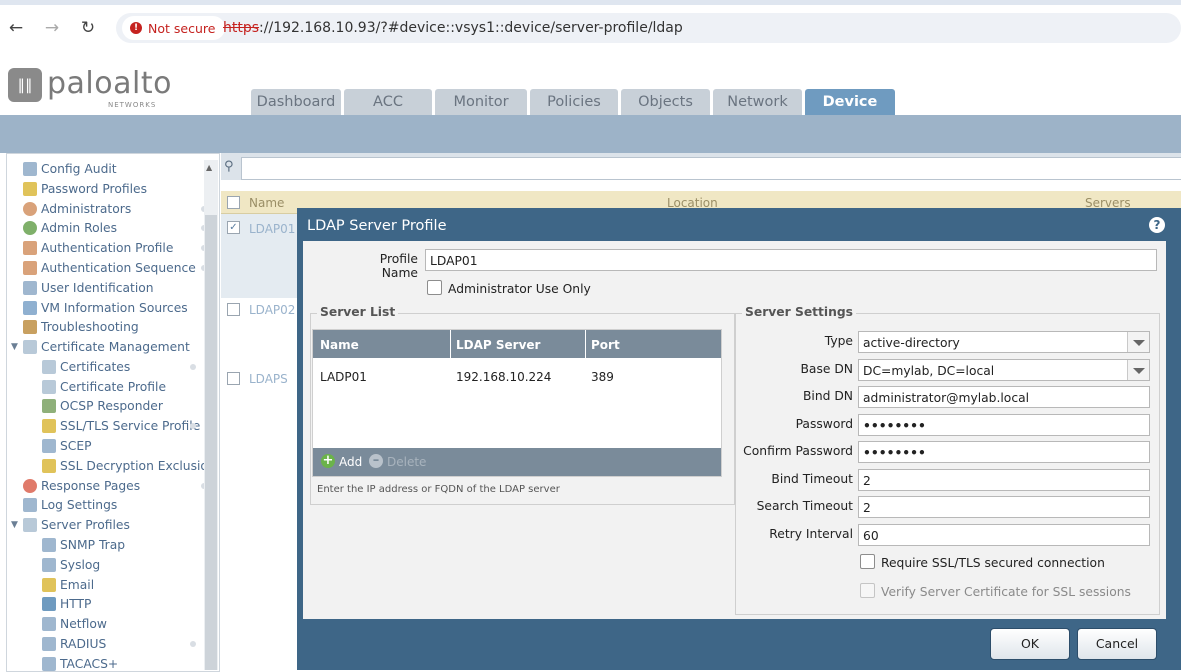 This screenshot has width=1181, height=672. Describe the element at coordinates (70, 168) in the screenshot. I see `sidebar-item-config-audit: Config Audit` at that location.